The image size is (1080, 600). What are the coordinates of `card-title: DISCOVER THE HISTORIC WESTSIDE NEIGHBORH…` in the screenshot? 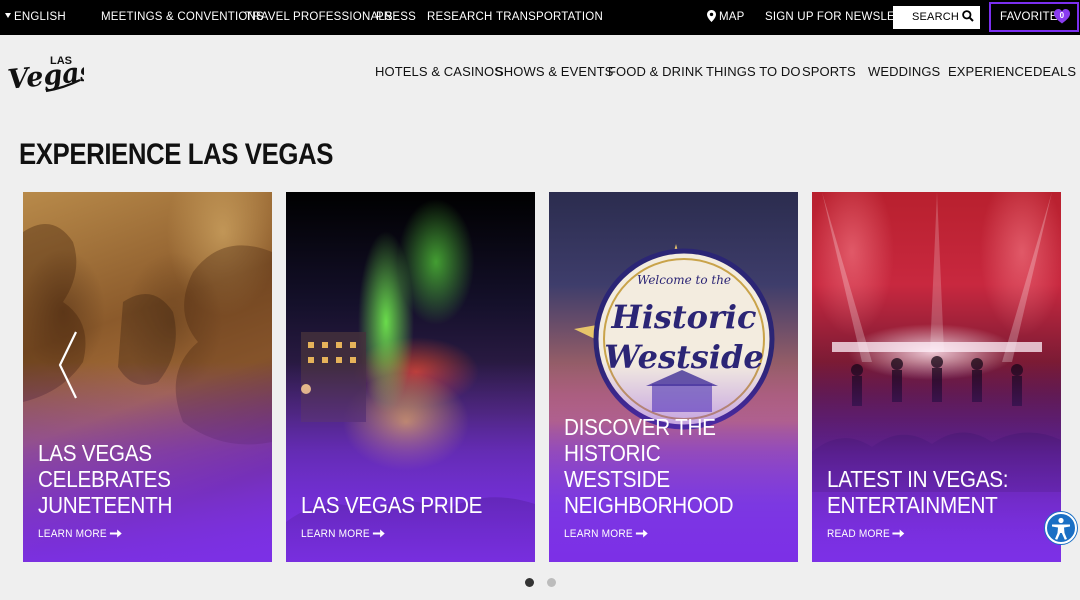 It's located at (664, 466).